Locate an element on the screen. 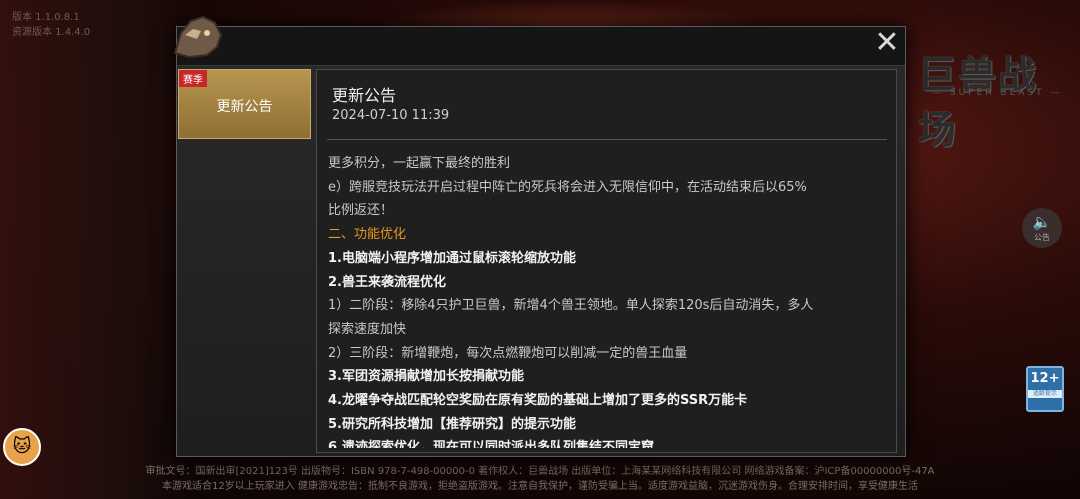  announcement-button: 🔈 公告 is located at coordinates (1042, 228).